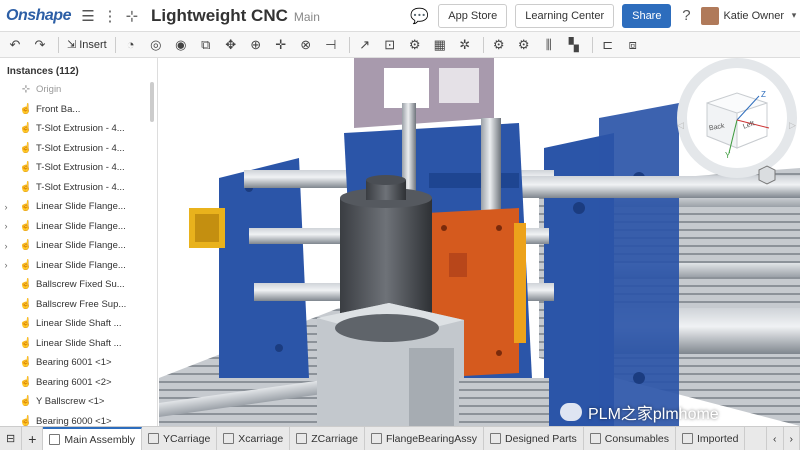 This screenshot has width=800, height=450. I want to click on view-options-cube-icon, so click(767, 175).